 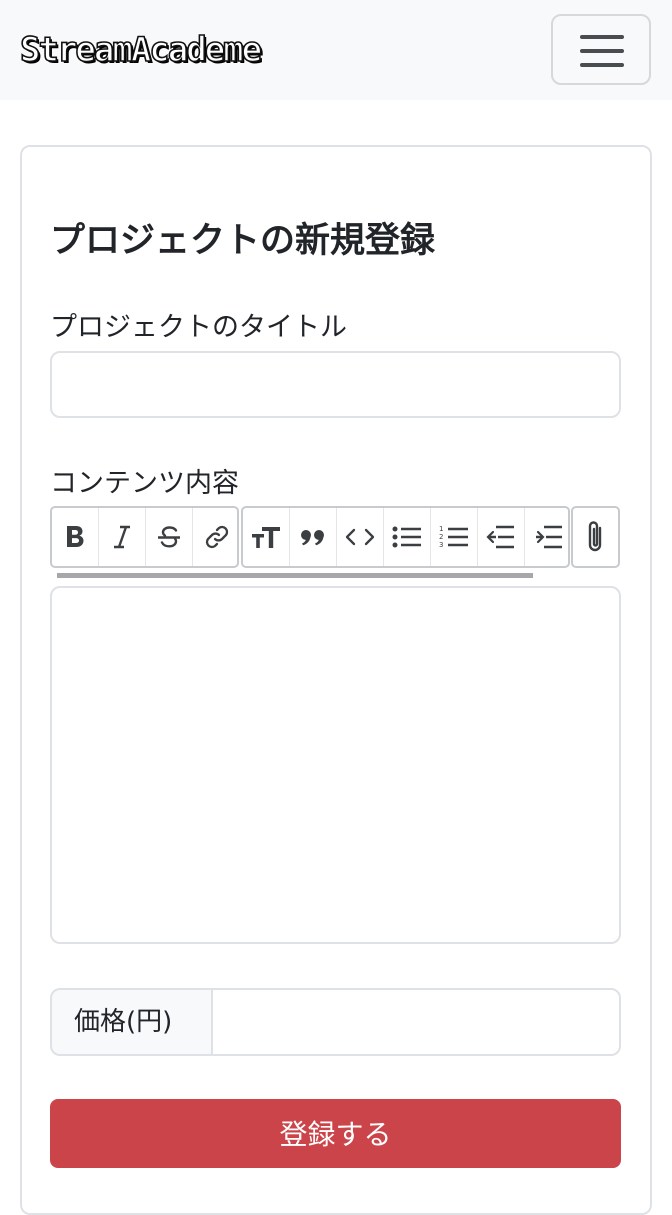 What do you see at coordinates (441, 545) in the screenshot?
I see `svg-text: 3` at bounding box center [441, 545].